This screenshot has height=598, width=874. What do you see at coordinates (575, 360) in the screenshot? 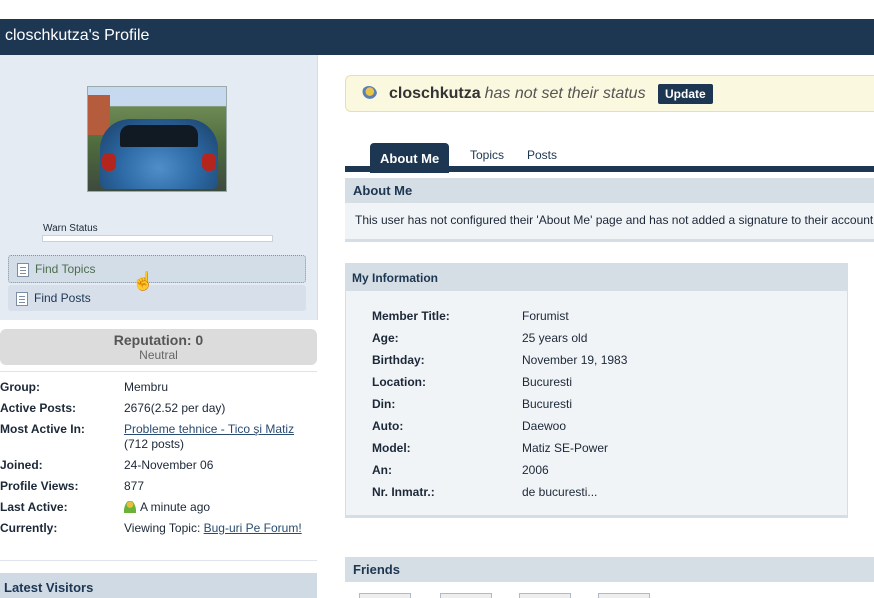
I see `my-info-value: November 19, 1983` at bounding box center [575, 360].